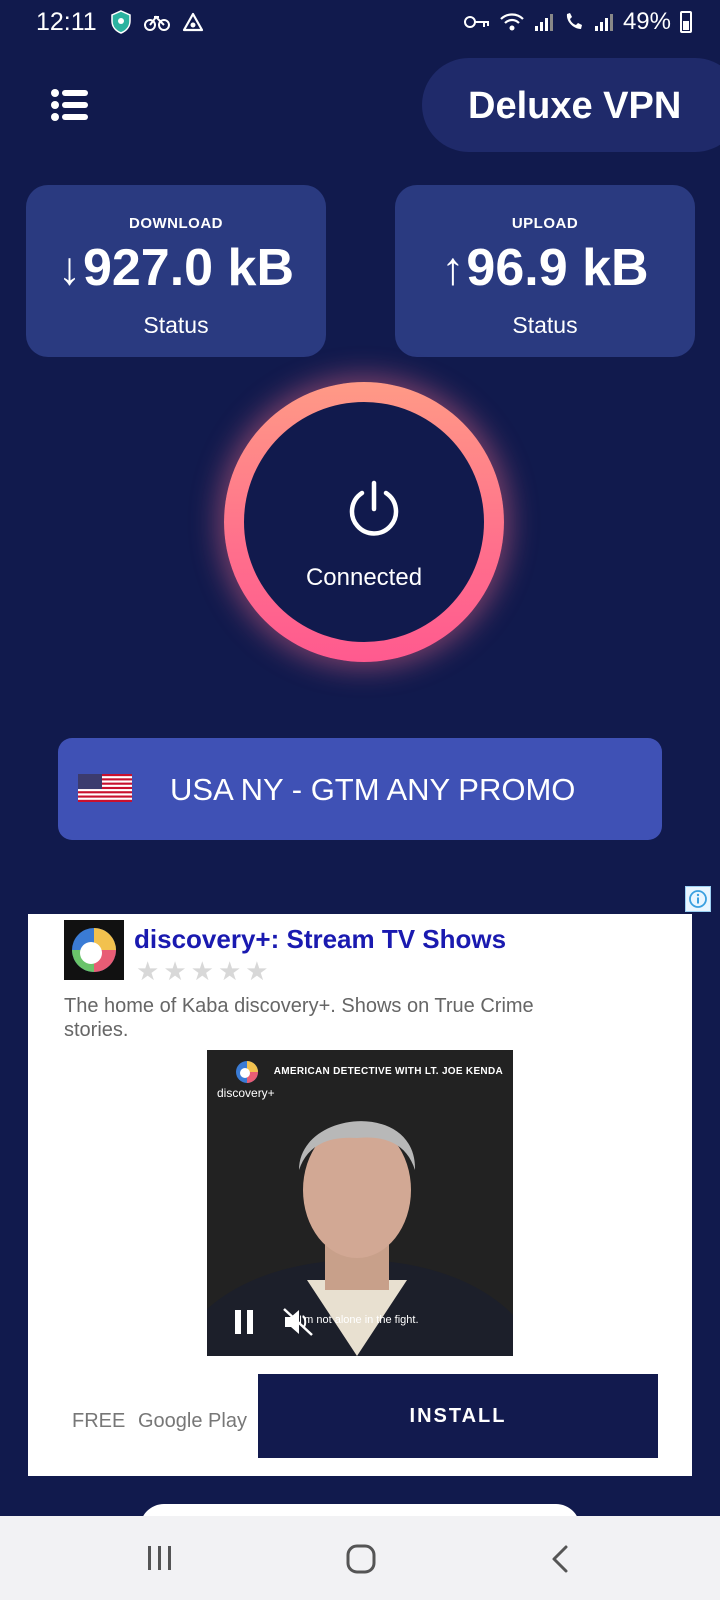 The image size is (720, 1600). Describe the element at coordinates (512, 22) in the screenshot. I see `wifi-icon` at that location.